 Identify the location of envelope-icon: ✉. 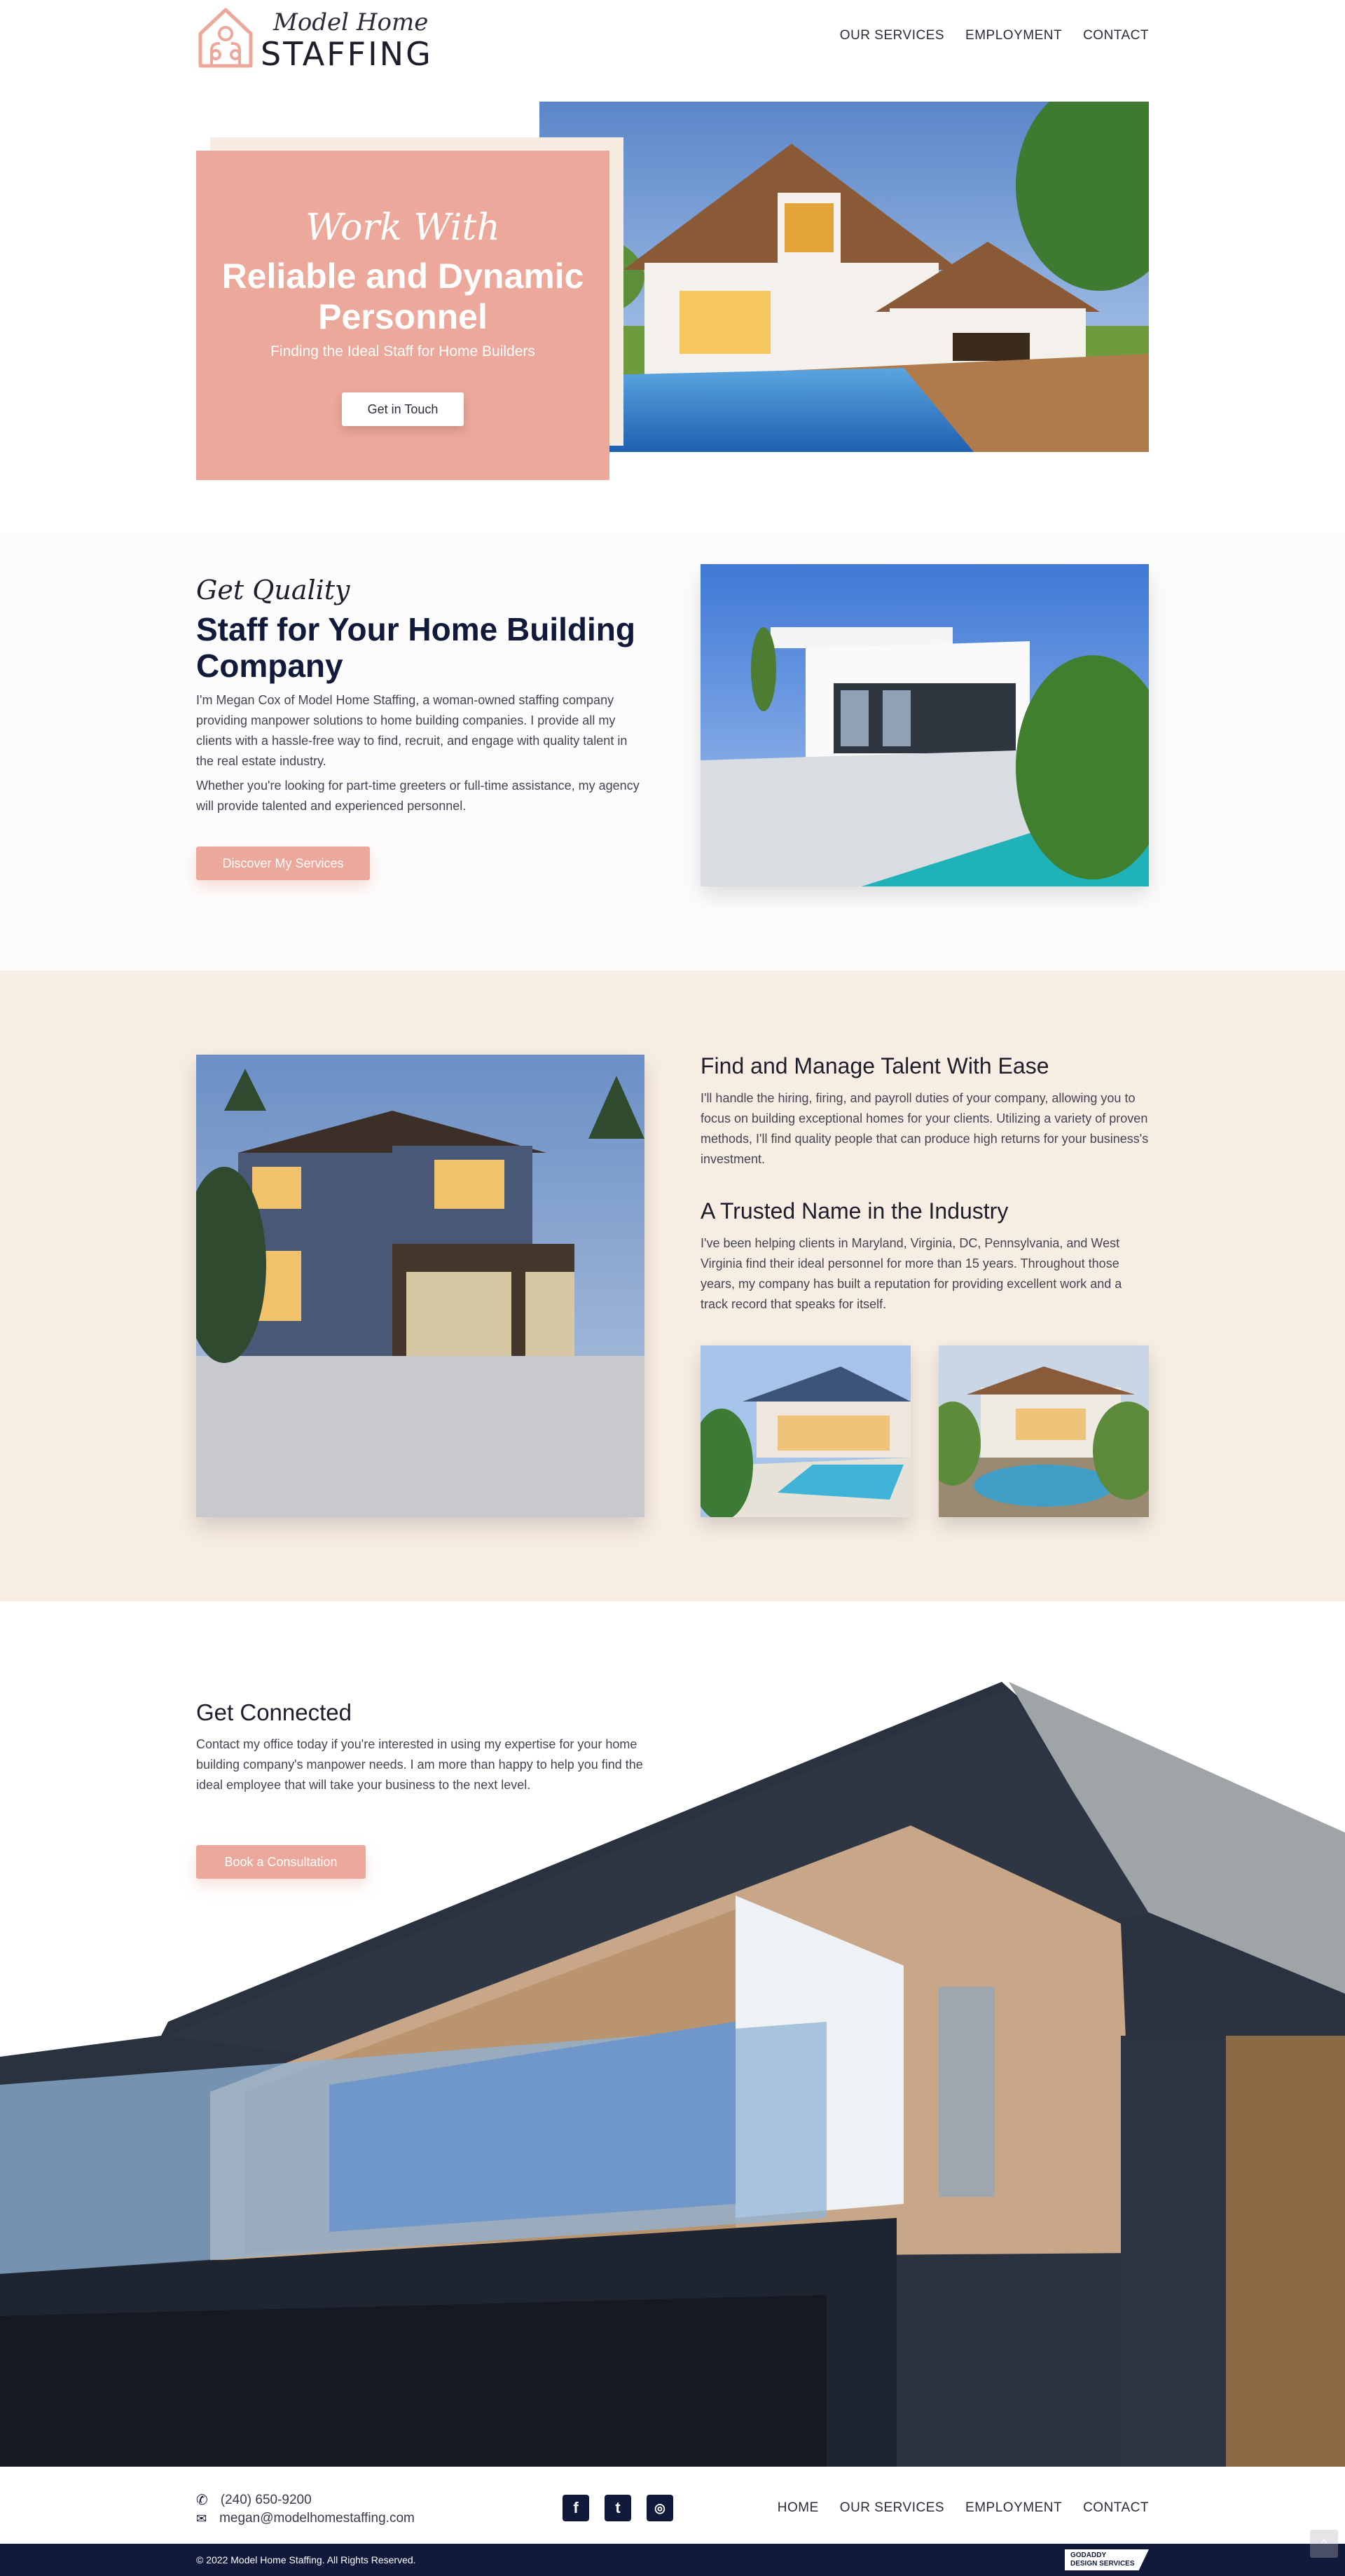
(202, 2519).